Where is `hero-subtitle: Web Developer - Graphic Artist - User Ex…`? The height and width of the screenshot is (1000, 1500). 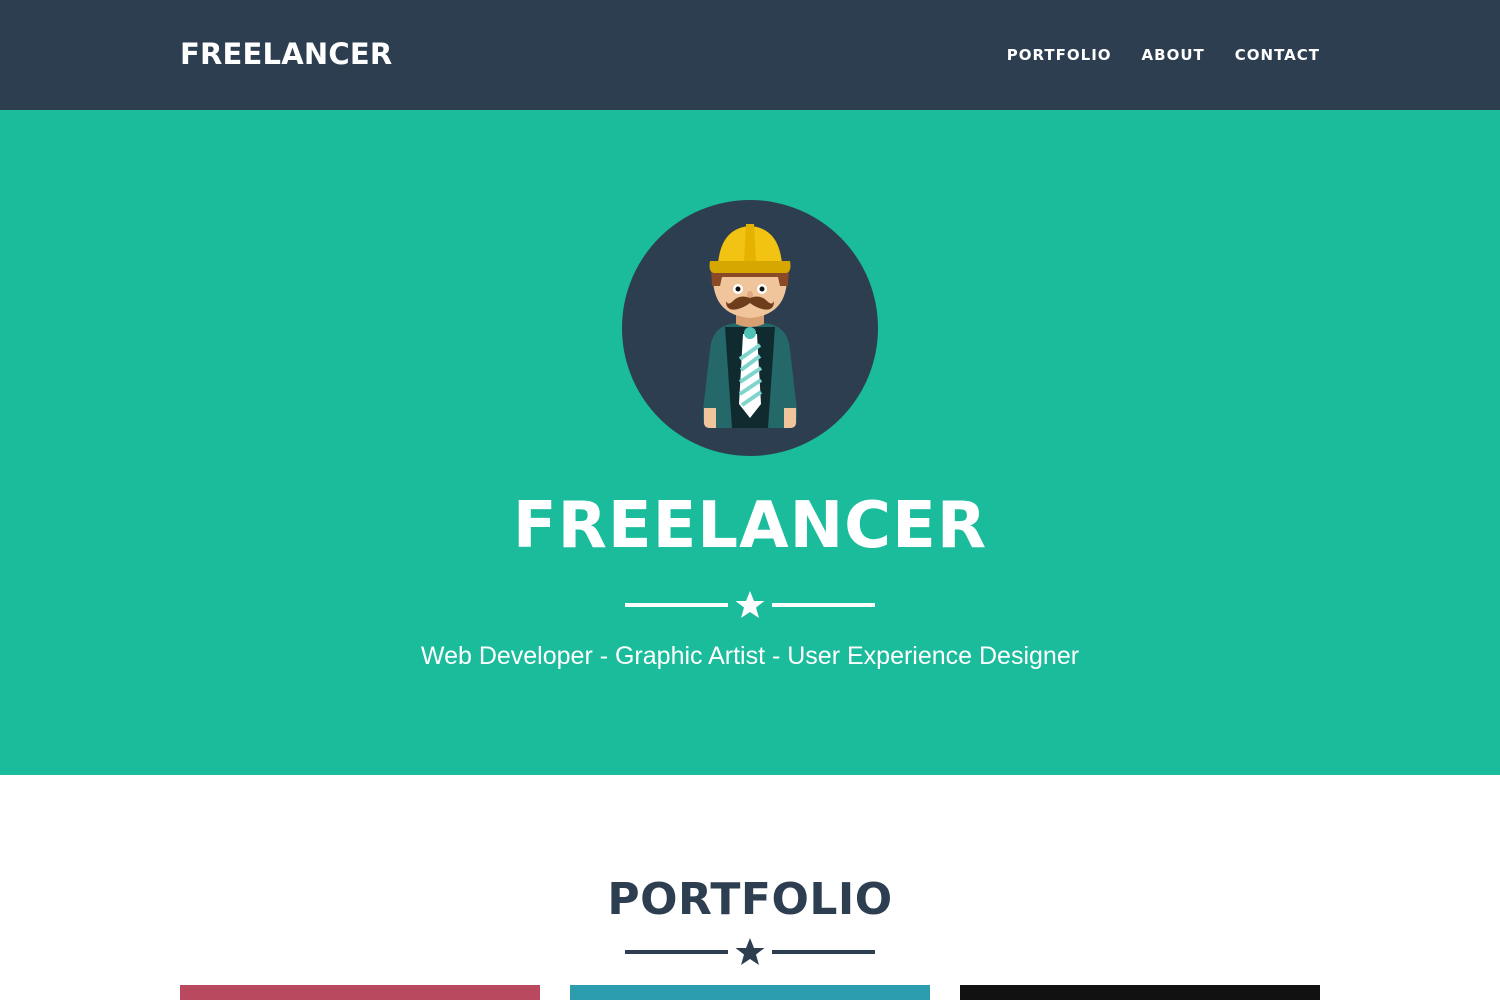
hero-subtitle: Web Developer - Graphic Artist - User Ex… is located at coordinates (750, 656).